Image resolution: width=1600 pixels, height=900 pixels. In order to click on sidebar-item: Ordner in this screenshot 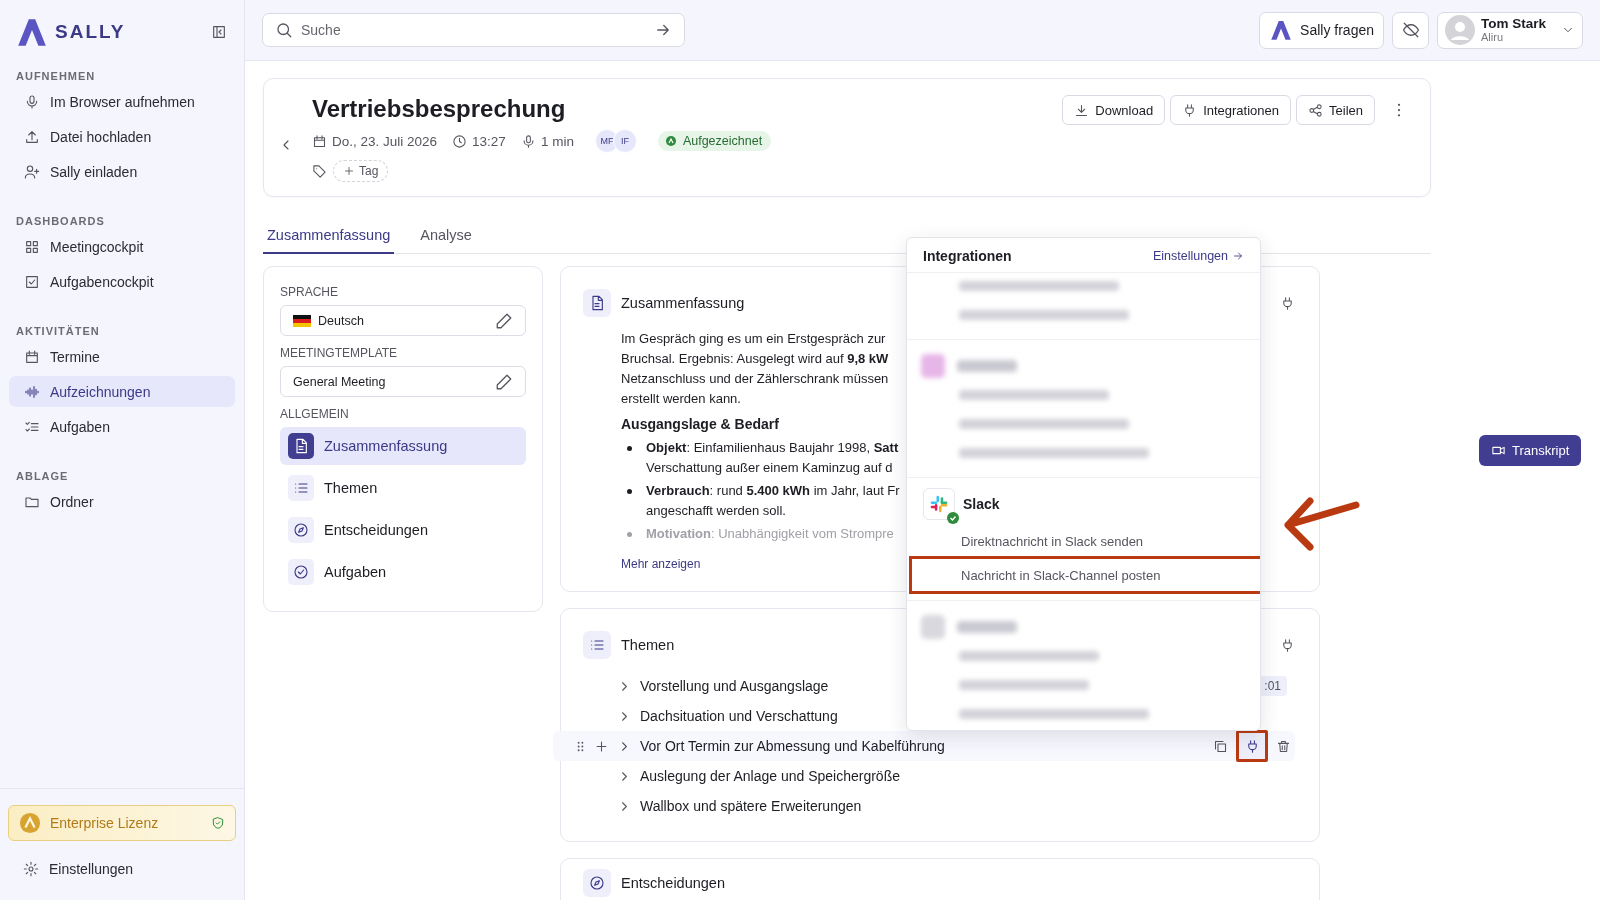, I will do `click(122, 501)`.